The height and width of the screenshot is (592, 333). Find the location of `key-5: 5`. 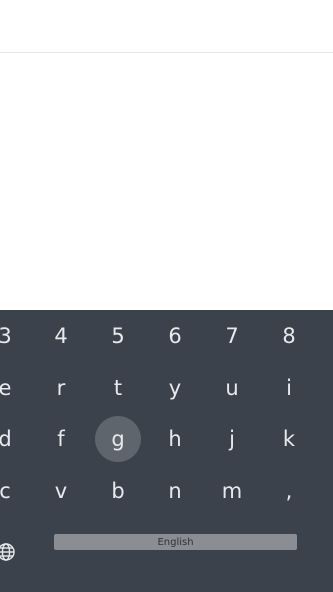

key-5: 5 is located at coordinates (118, 336).